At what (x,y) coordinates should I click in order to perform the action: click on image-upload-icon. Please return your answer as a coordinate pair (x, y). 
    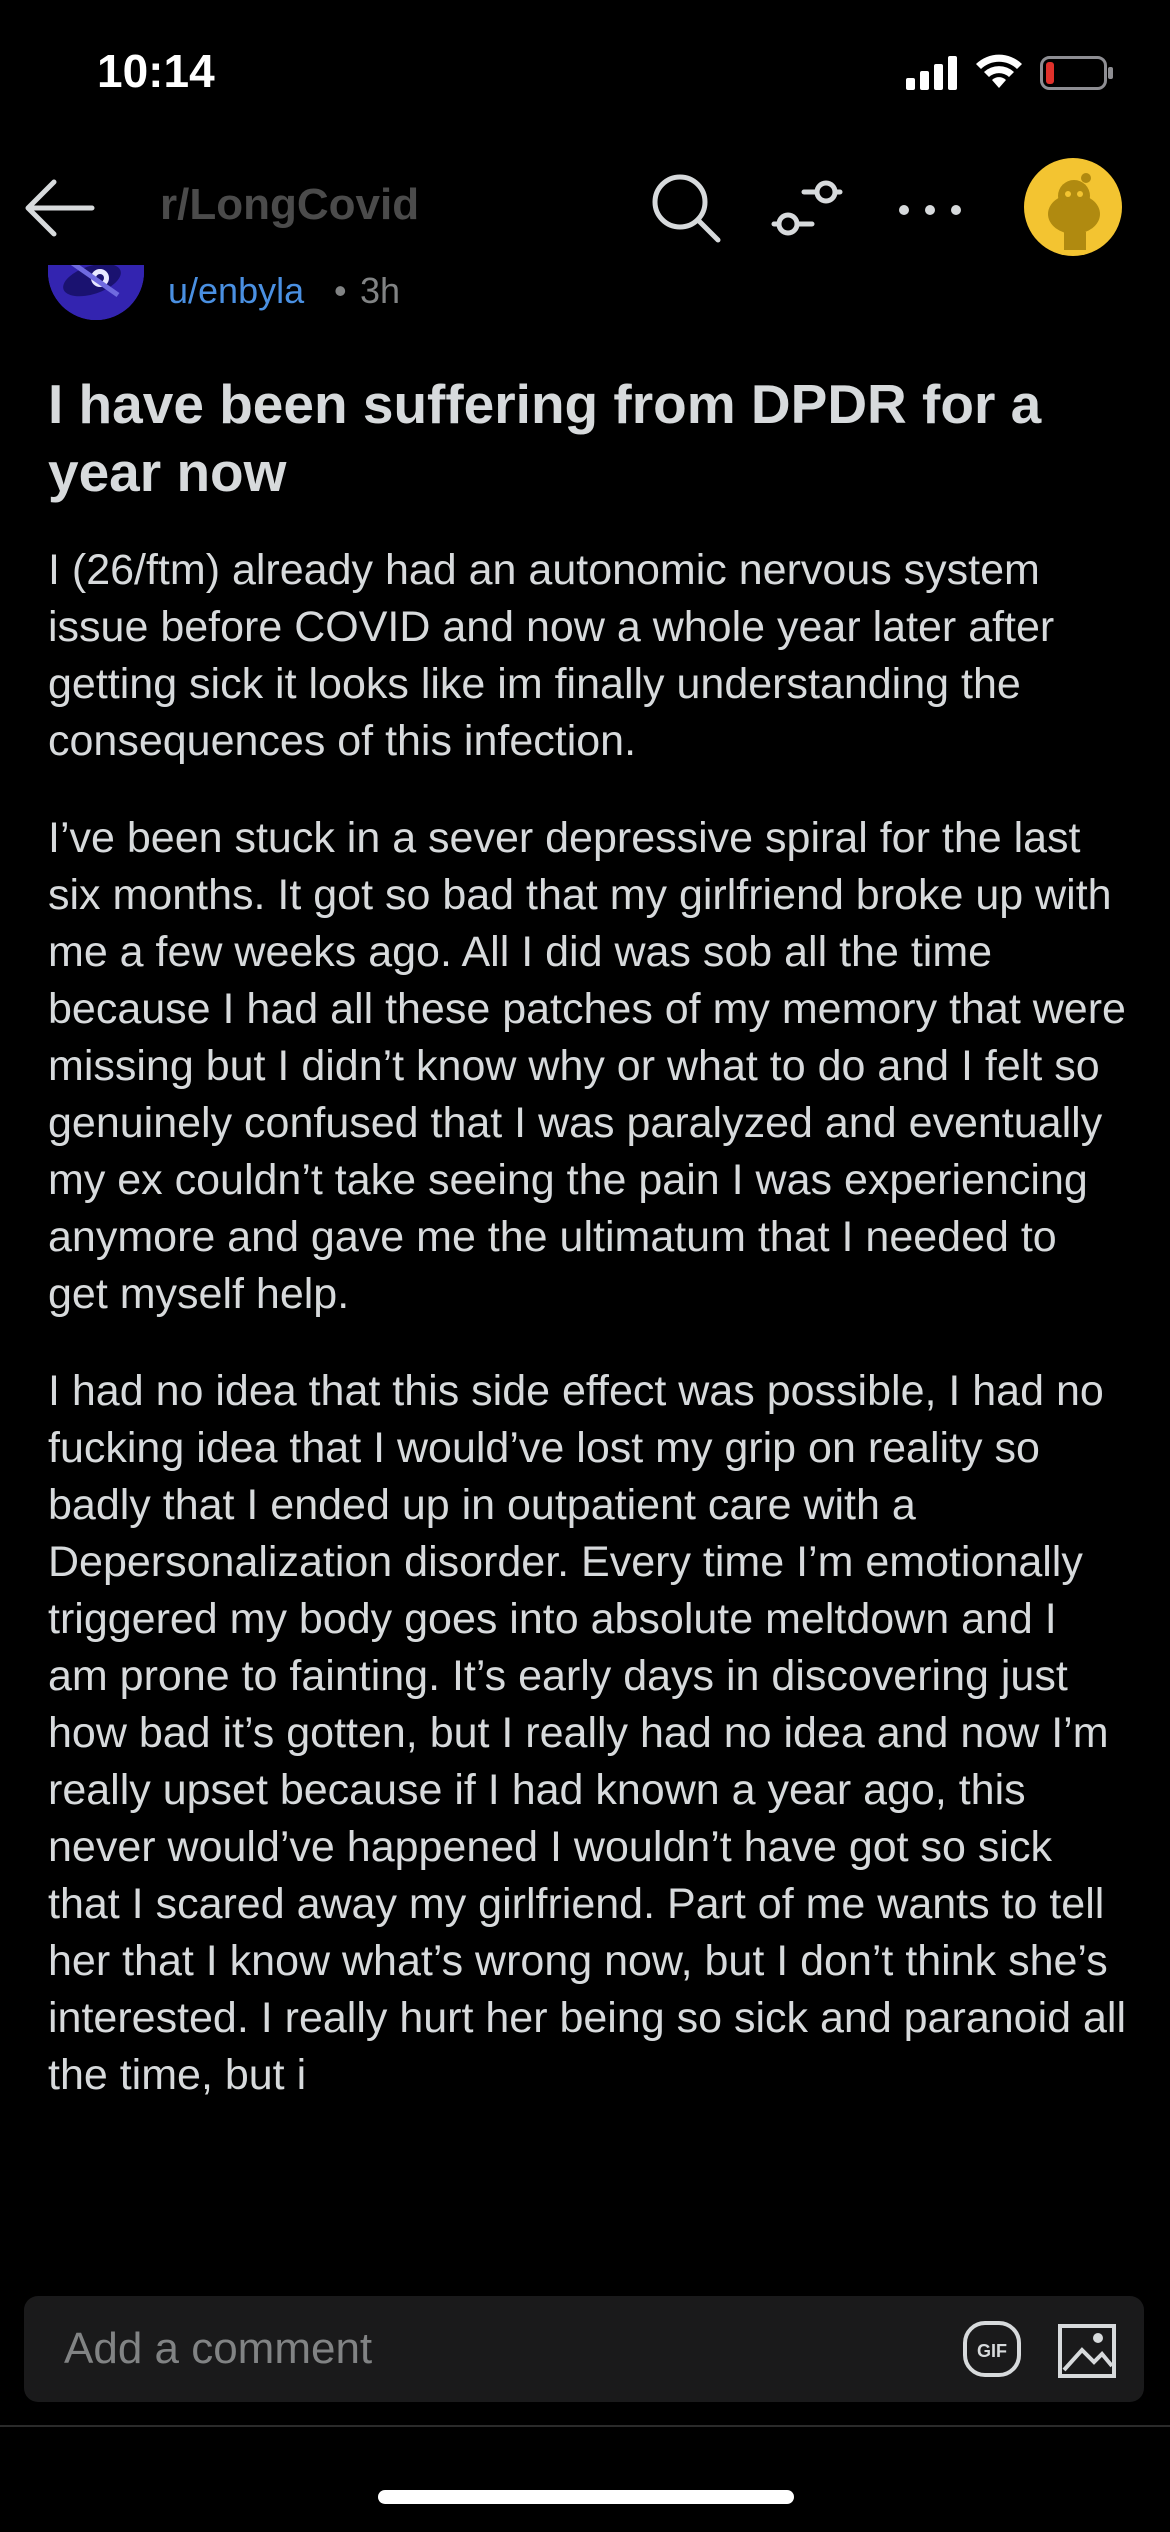
    Looking at the image, I should click on (1087, 2349).